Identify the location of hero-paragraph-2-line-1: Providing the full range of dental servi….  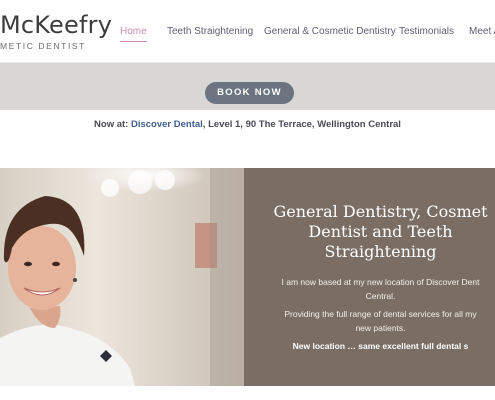
(380, 314).